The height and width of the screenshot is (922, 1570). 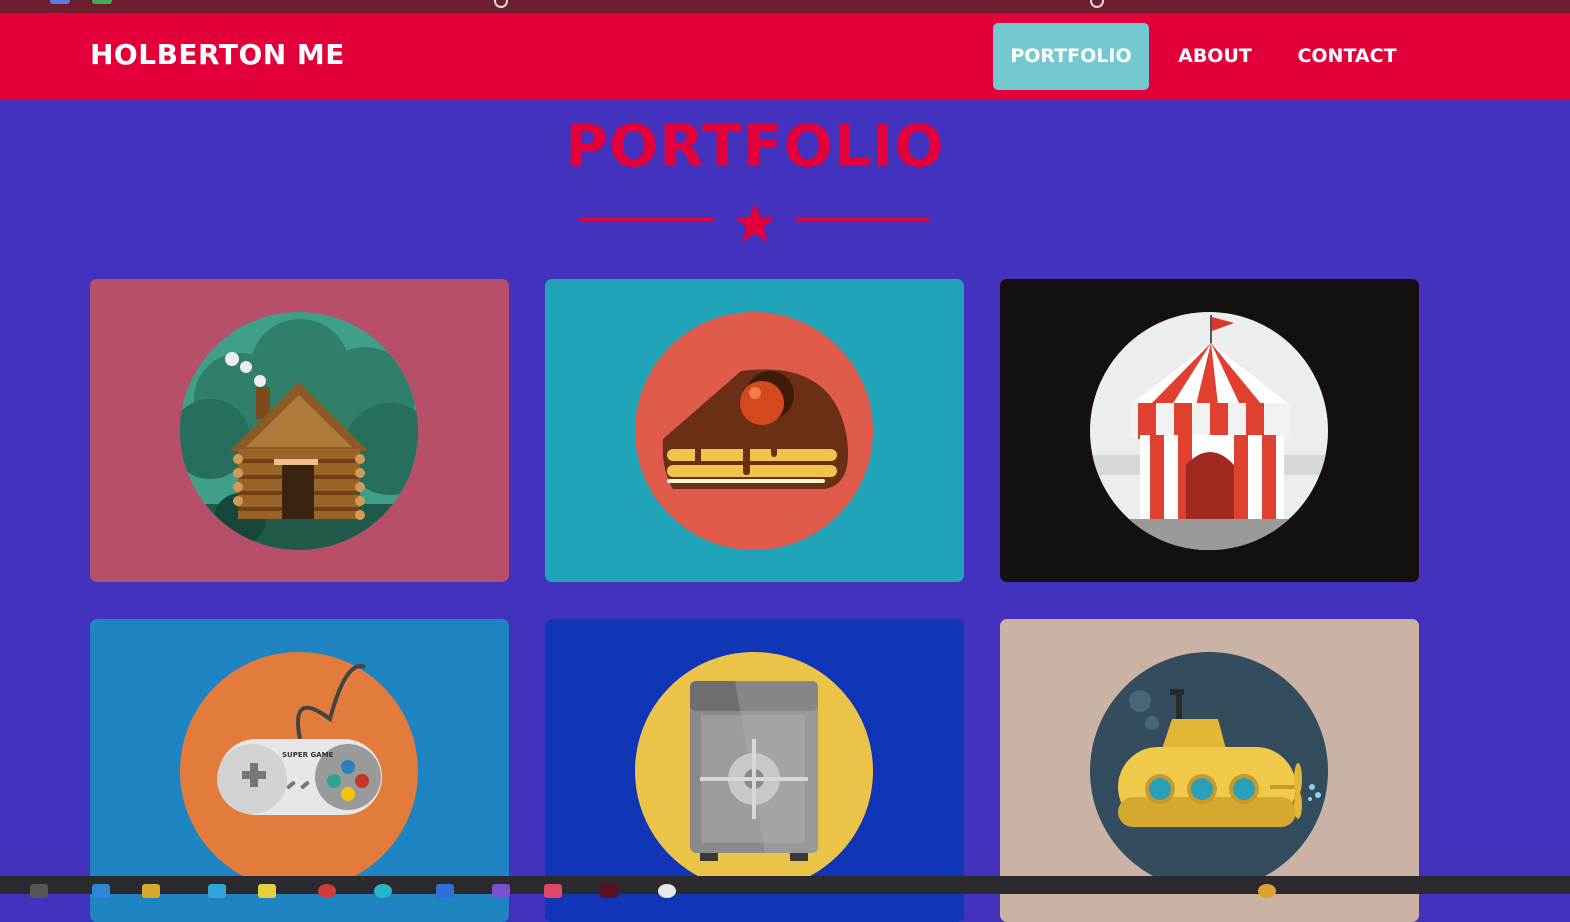 What do you see at coordinates (1209, 430) in the screenshot?
I see `portfolio-card-circus` at bounding box center [1209, 430].